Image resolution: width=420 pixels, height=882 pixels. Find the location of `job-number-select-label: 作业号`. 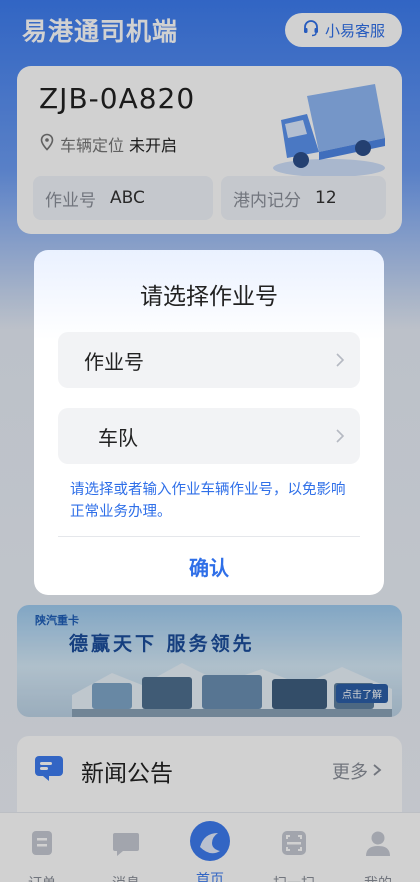

job-number-select-label: 作业号 is located at coordinates (114, 361).